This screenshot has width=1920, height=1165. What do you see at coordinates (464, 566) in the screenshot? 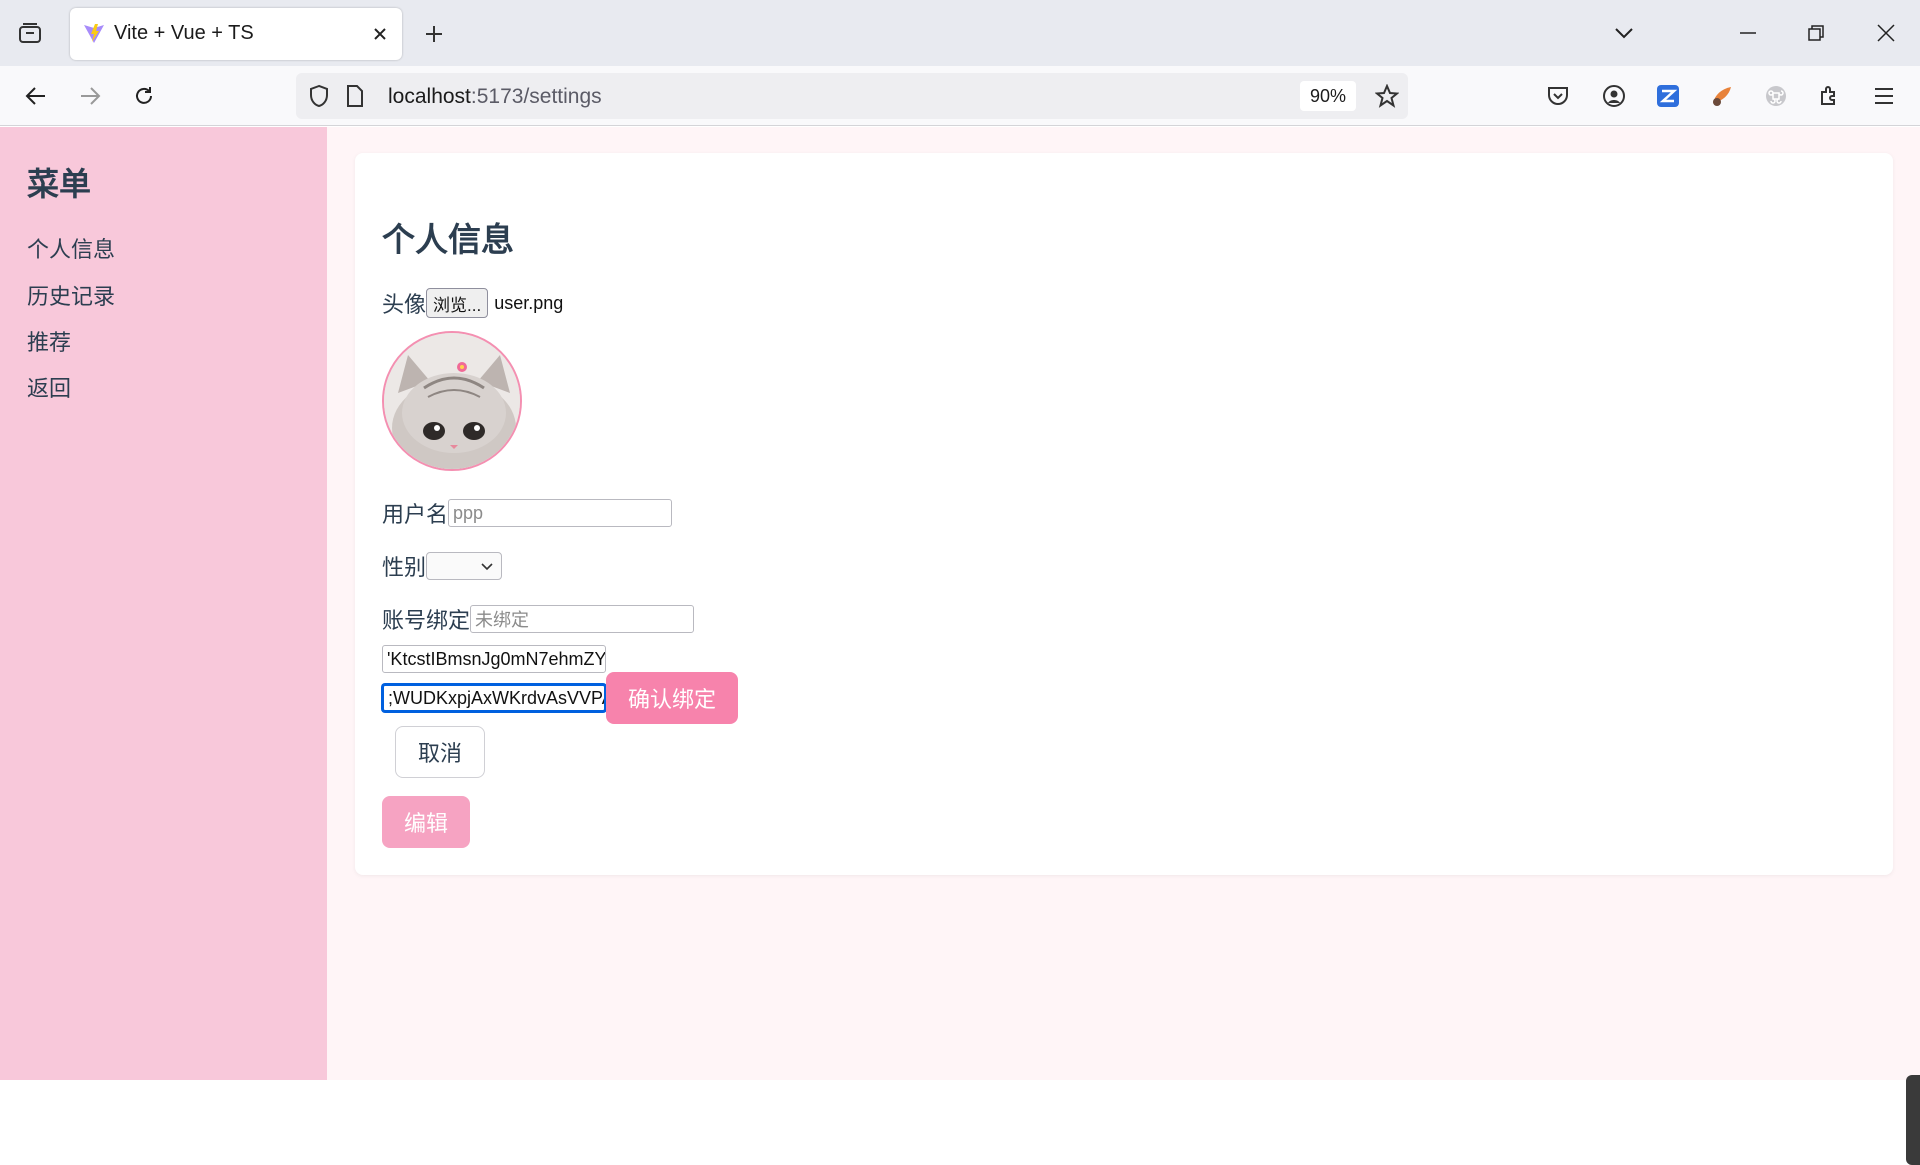
I see `gender-select` at bounding box center [464, 566].